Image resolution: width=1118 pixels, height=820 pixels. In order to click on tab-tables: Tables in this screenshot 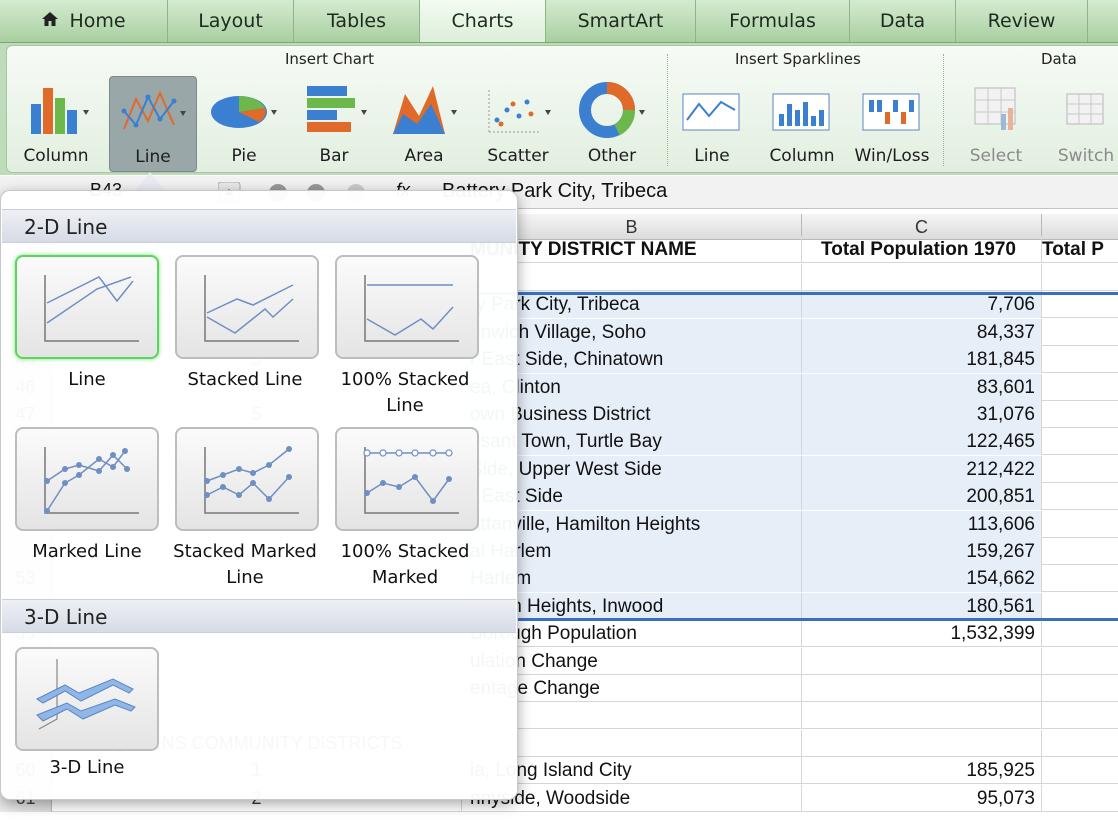, I will do `click(357, 21)`.